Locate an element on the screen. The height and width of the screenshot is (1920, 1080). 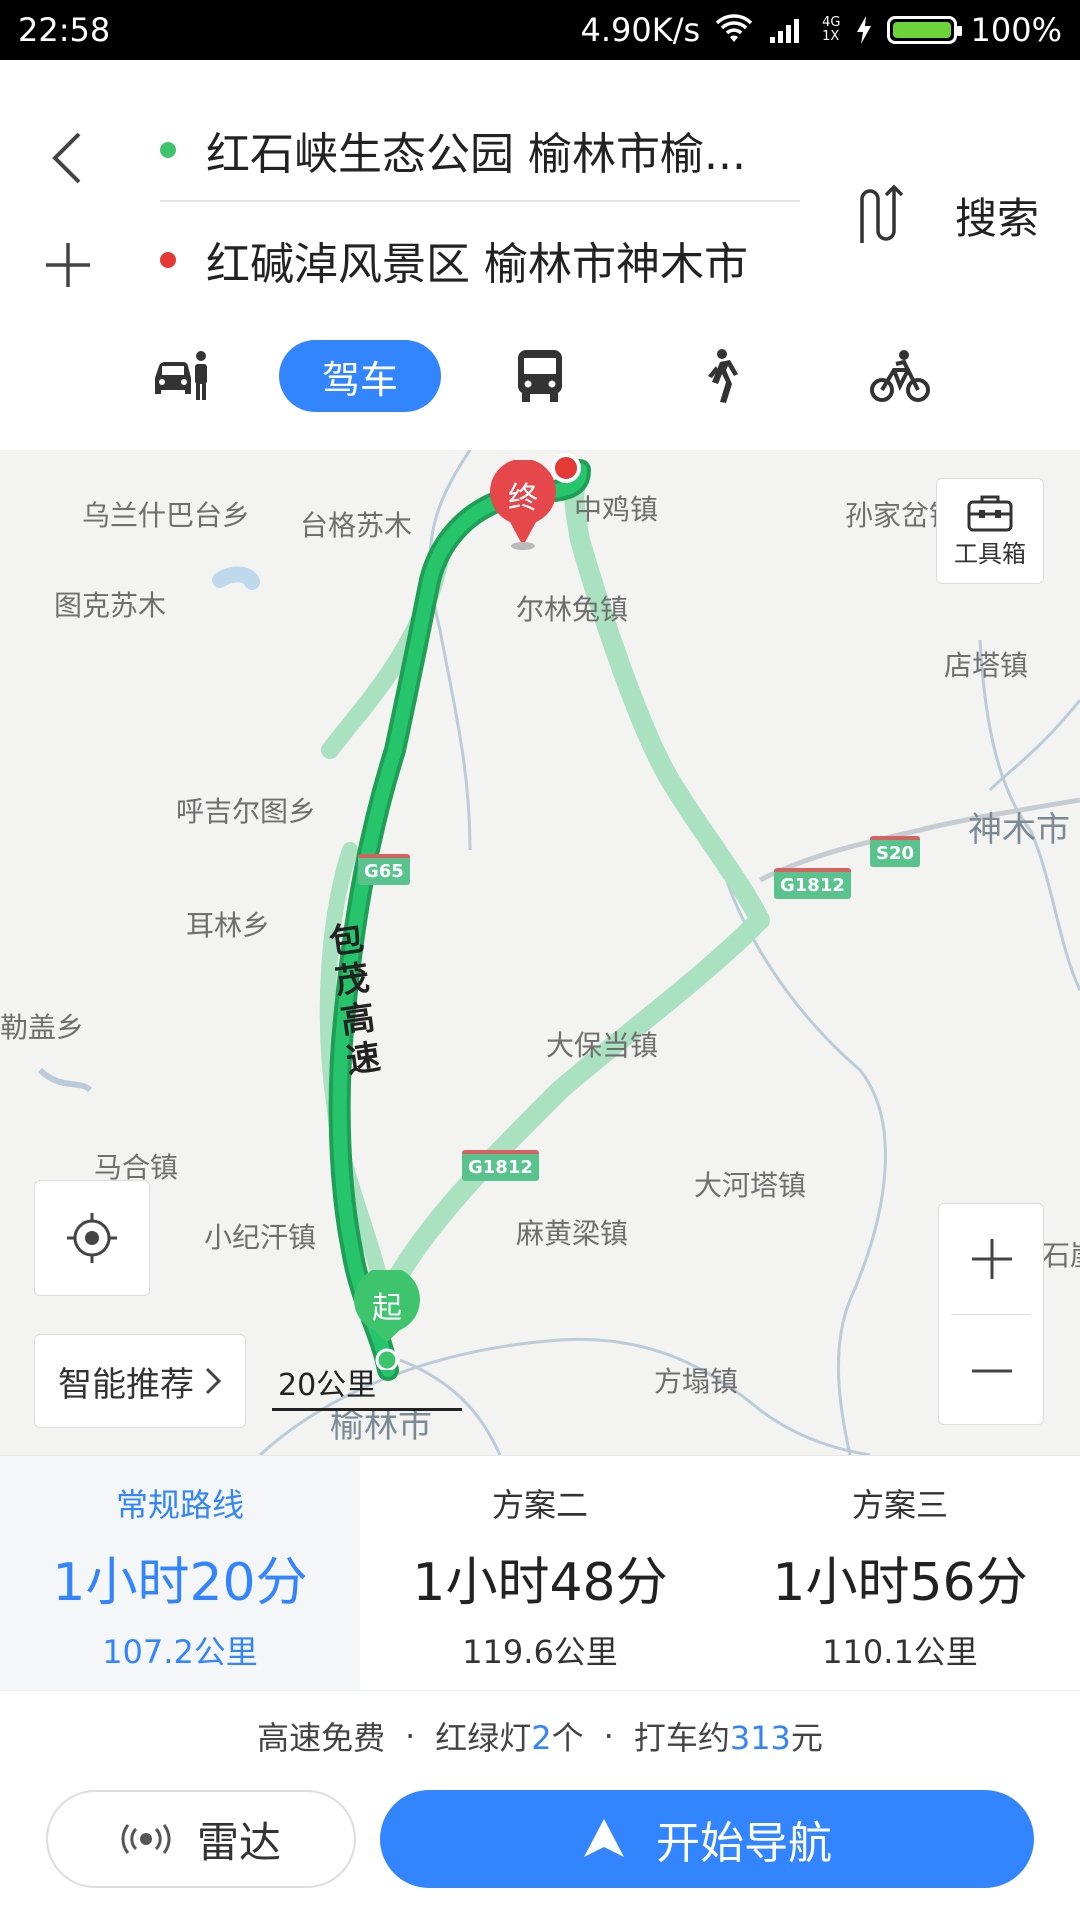
zoom-out-button is located at coordinates (992, 1371).